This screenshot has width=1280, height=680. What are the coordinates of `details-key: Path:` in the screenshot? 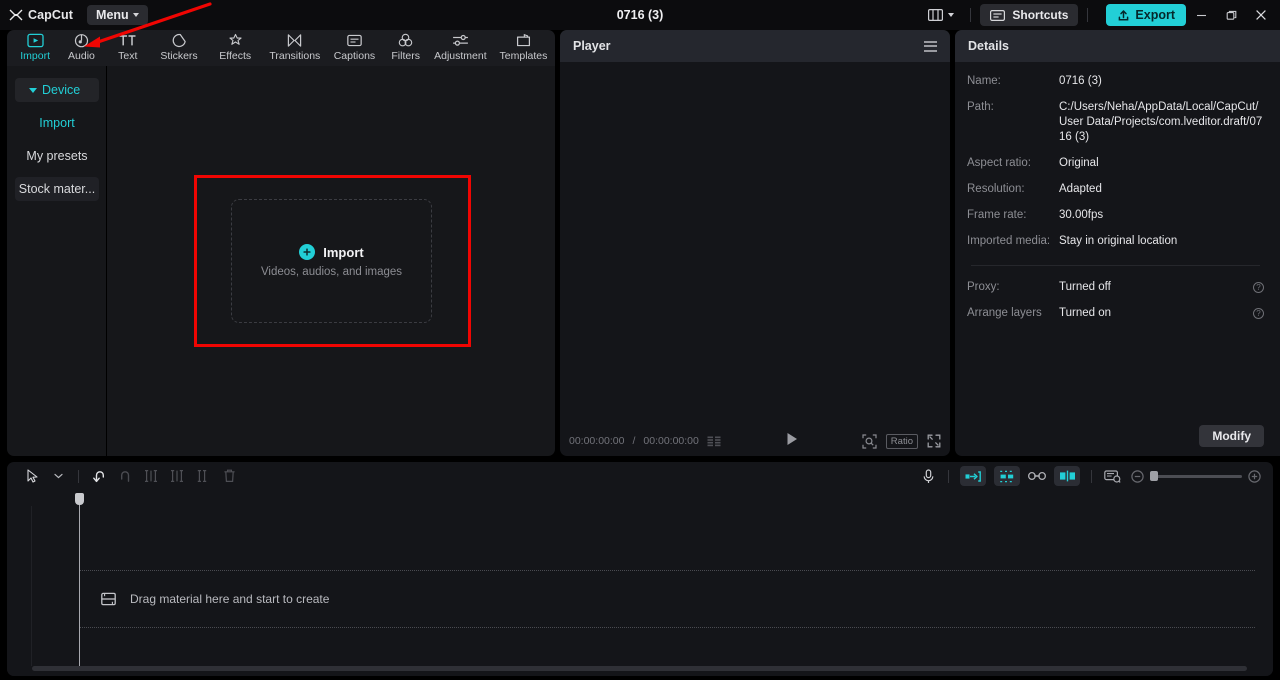 It's located at (980, 107).